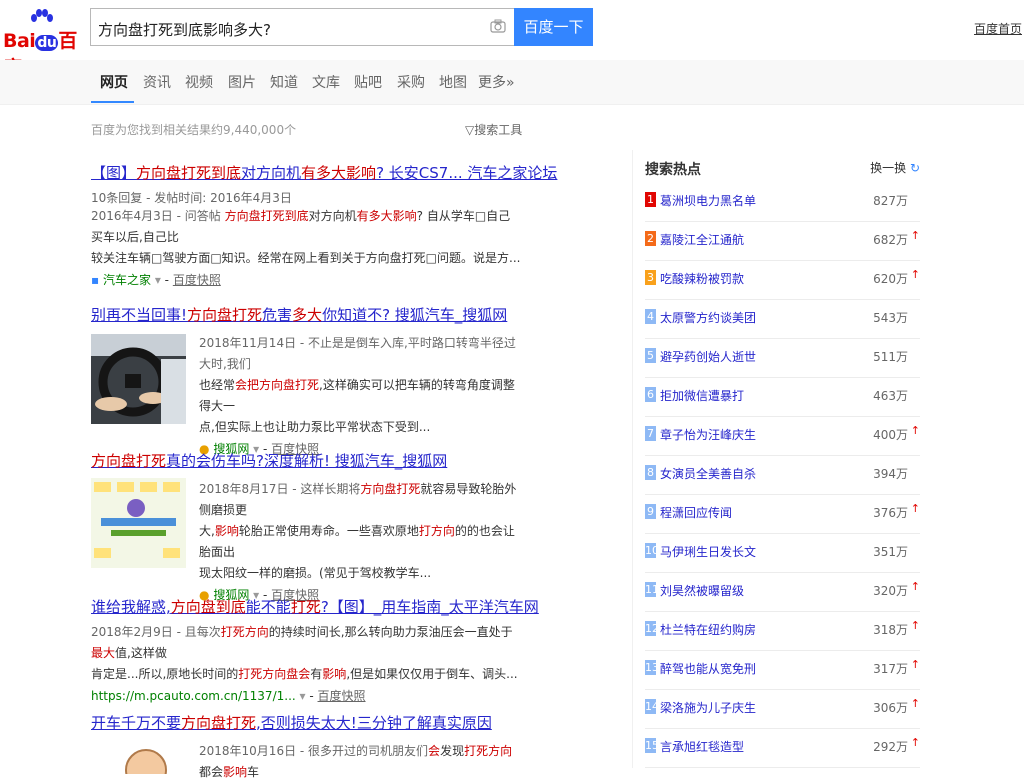 The height and width of the screenshot is (783, 1024). What do you see at coordinates (782, 280) in the screenshot?
I see `hot-search-item: 3 吃酸辣粉被罚款 620万 ↑` at bounding box center [782, 280].